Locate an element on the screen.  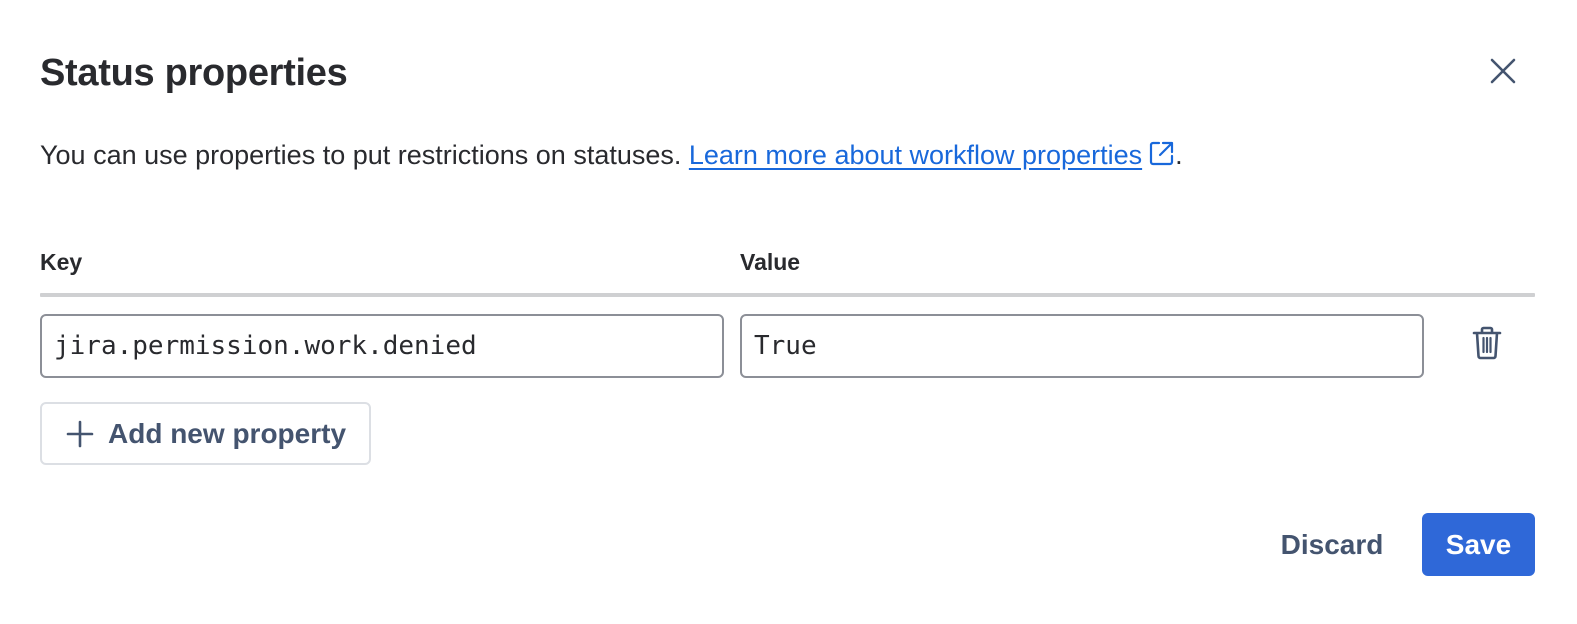
add-new-property-label: Add new property is located at coordinates (227, 433).